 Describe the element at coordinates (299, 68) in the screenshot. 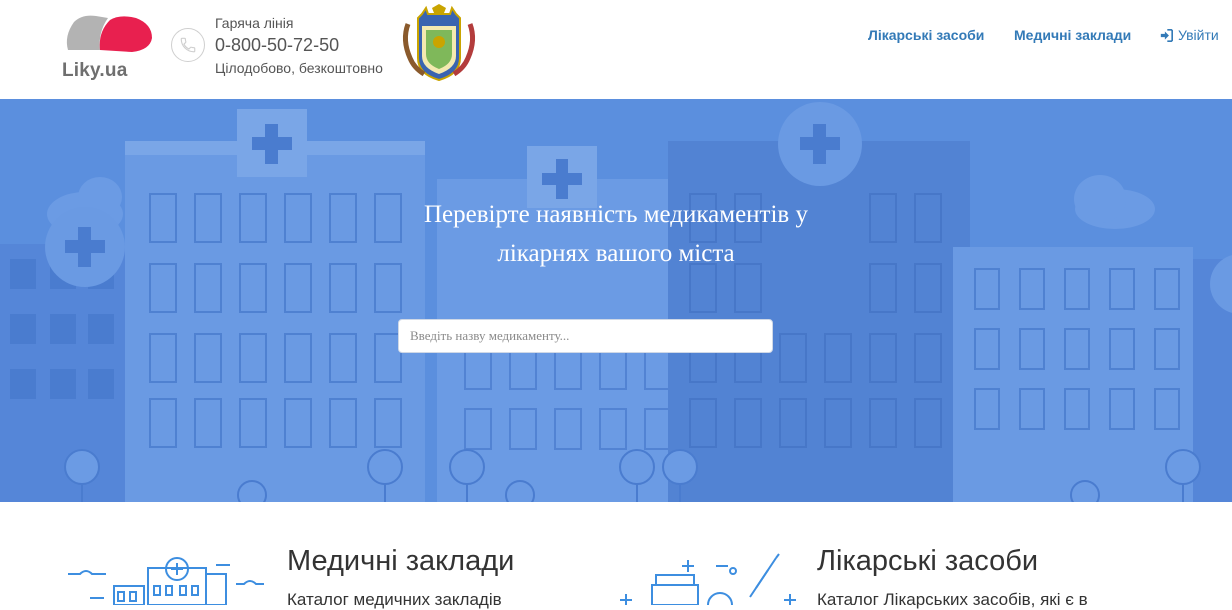

I see `hotline-note: Цілодобово, безкоштовно` at that location.